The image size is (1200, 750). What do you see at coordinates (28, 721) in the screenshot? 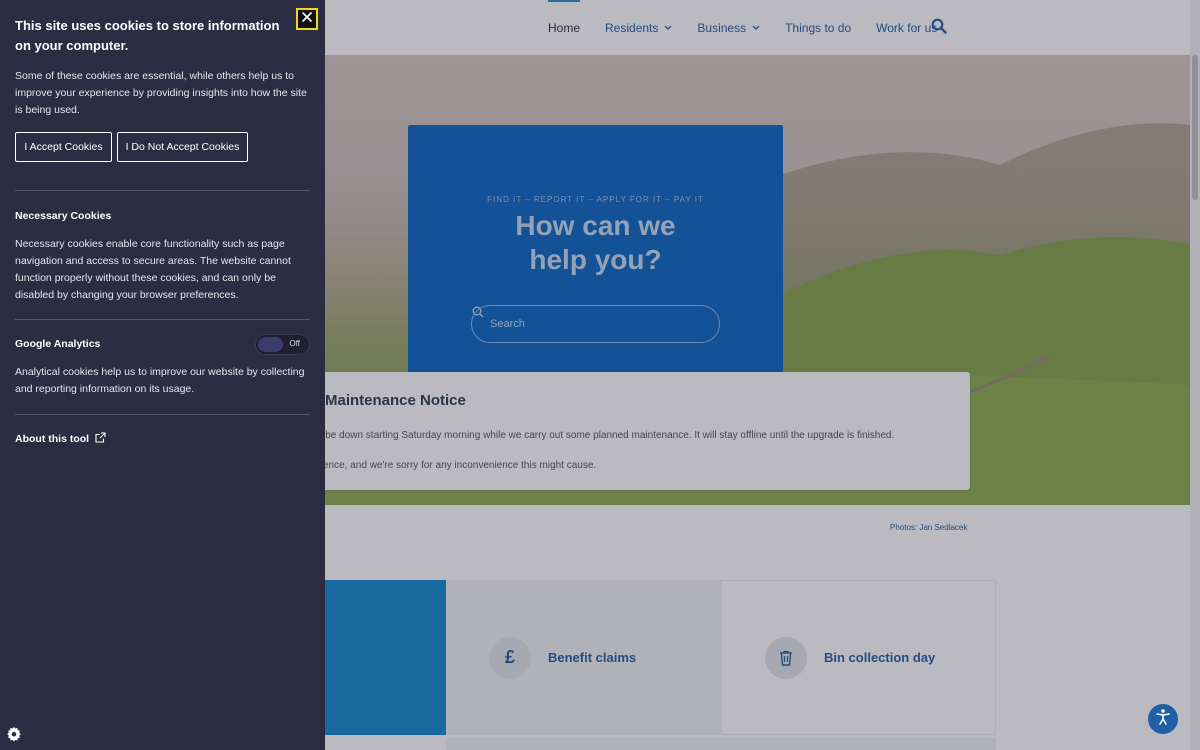
I see `cookie-settings-toggle` at bounding box center [28, 721].